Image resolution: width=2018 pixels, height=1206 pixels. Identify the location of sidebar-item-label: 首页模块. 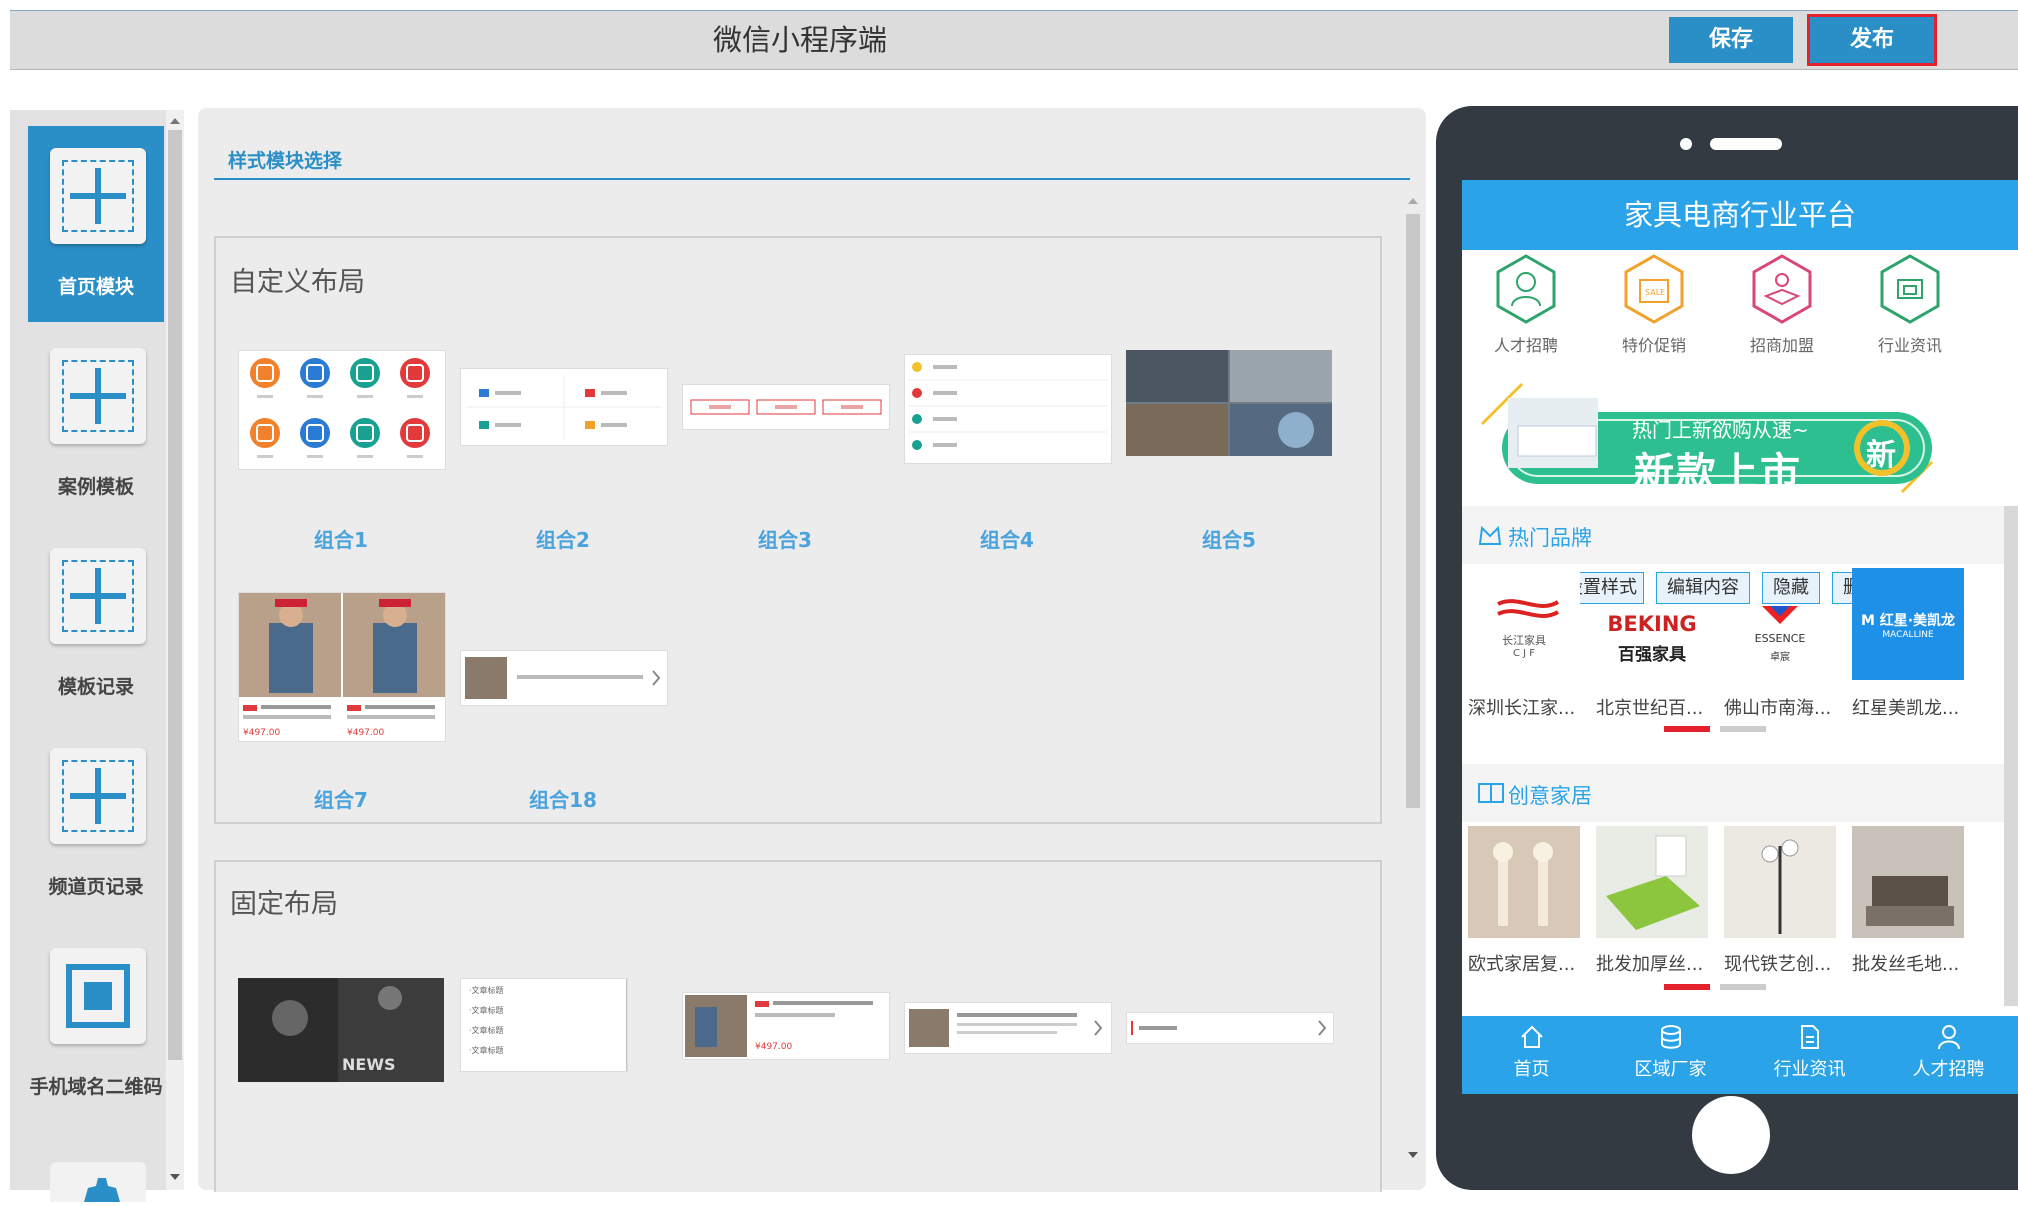
(95, 287).